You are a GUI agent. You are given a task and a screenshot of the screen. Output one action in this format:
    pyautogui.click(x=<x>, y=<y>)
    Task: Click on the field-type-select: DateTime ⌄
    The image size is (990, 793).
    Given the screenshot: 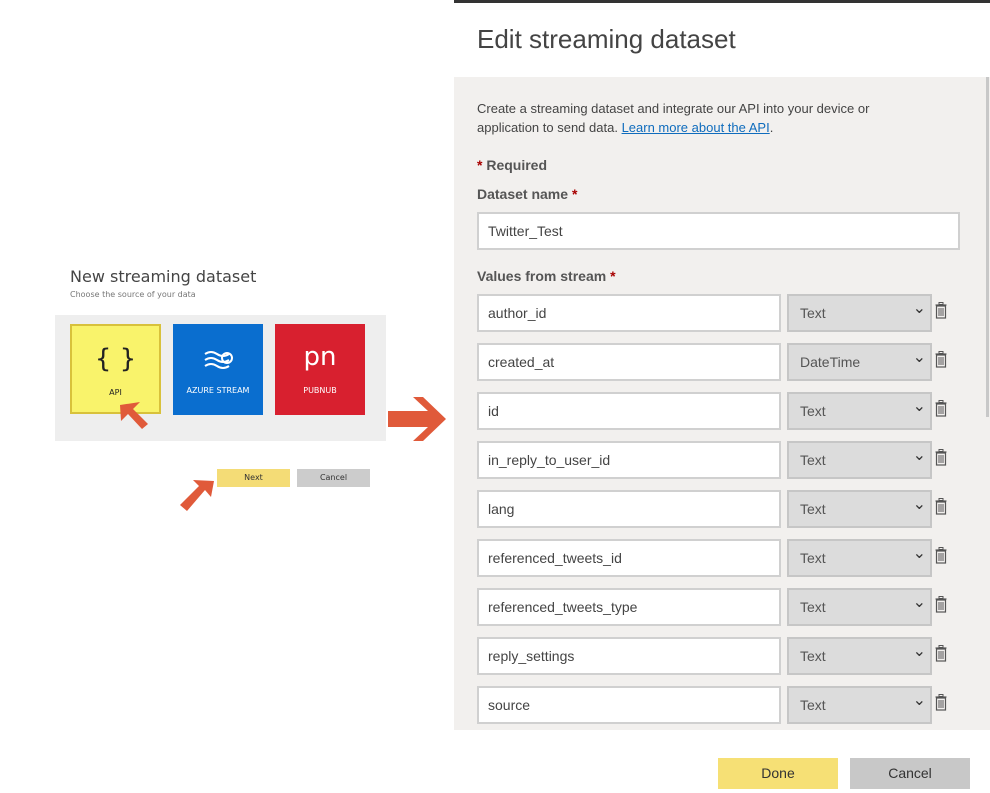 What is the action you would take?
    pyautogui.click(x=859, y=362)
    